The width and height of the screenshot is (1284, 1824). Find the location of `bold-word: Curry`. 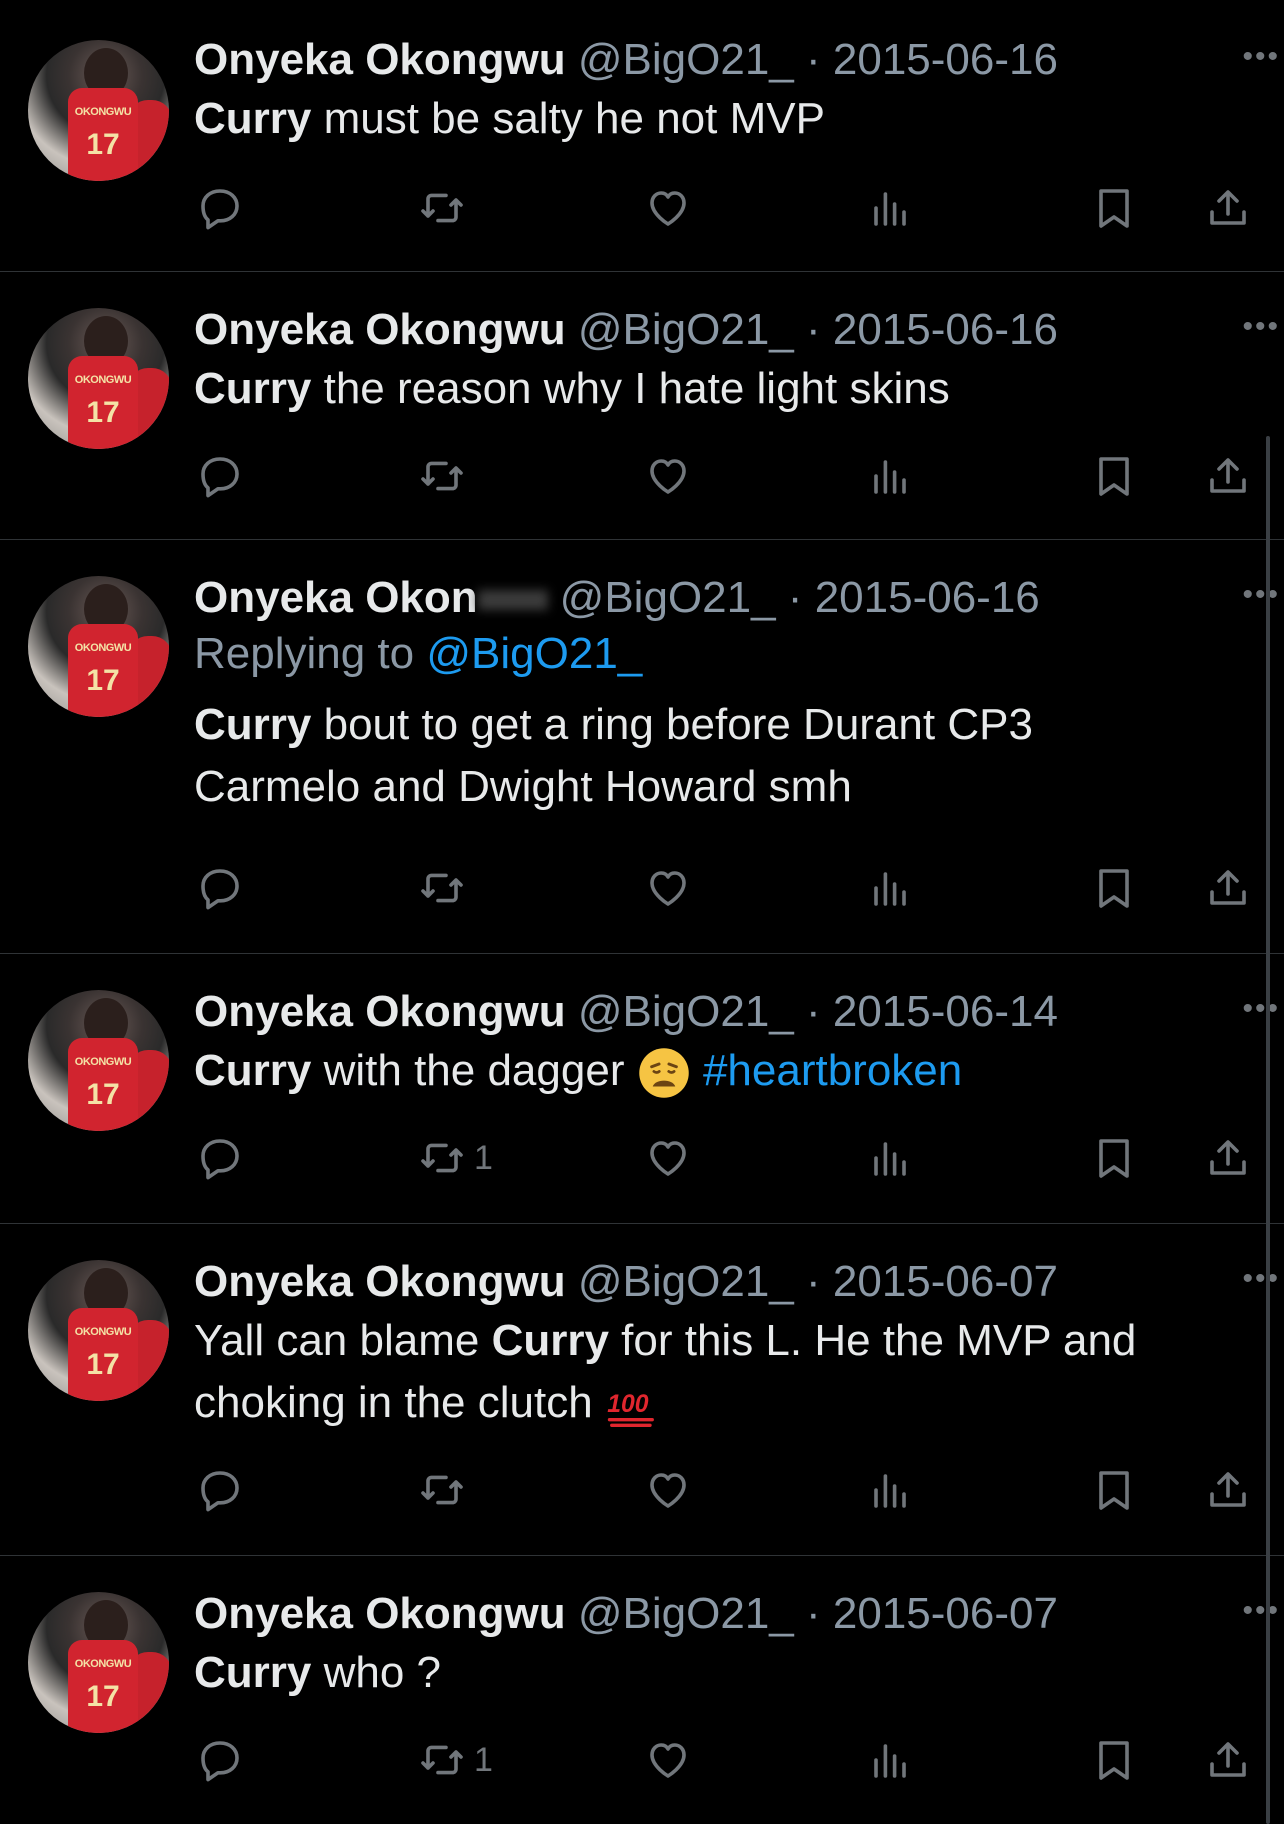

bold-word: Curry is located at coordinates (253, 724).